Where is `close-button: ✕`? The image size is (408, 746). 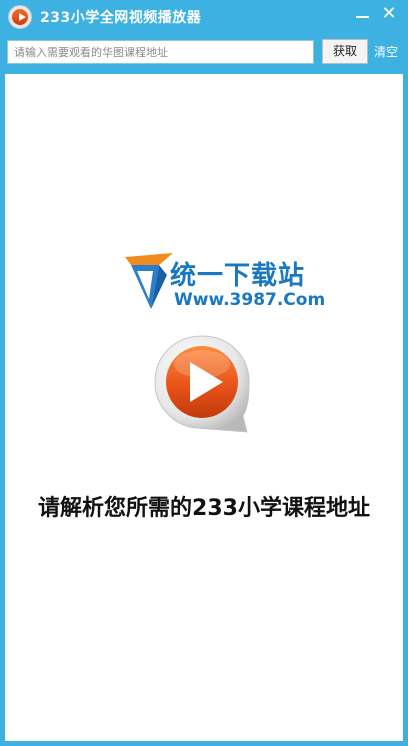 close-button: ✕ is located at coordinates (389, 15).